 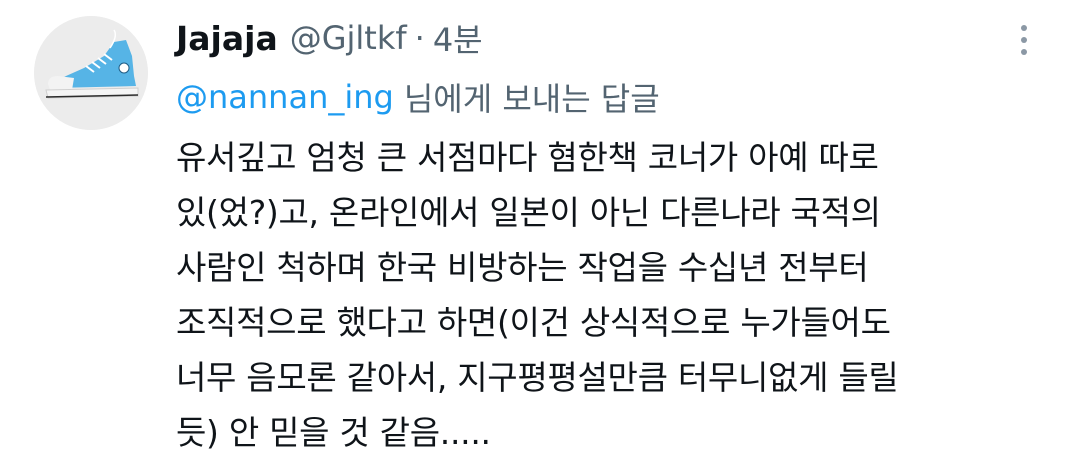 What do you see at coordinates (522, 267) in the screenshot?
I see `tweet-text-line: 사람인 척하며 한국 비방하는 작업을 수십년 전부터` at bounding box center [522, 267].